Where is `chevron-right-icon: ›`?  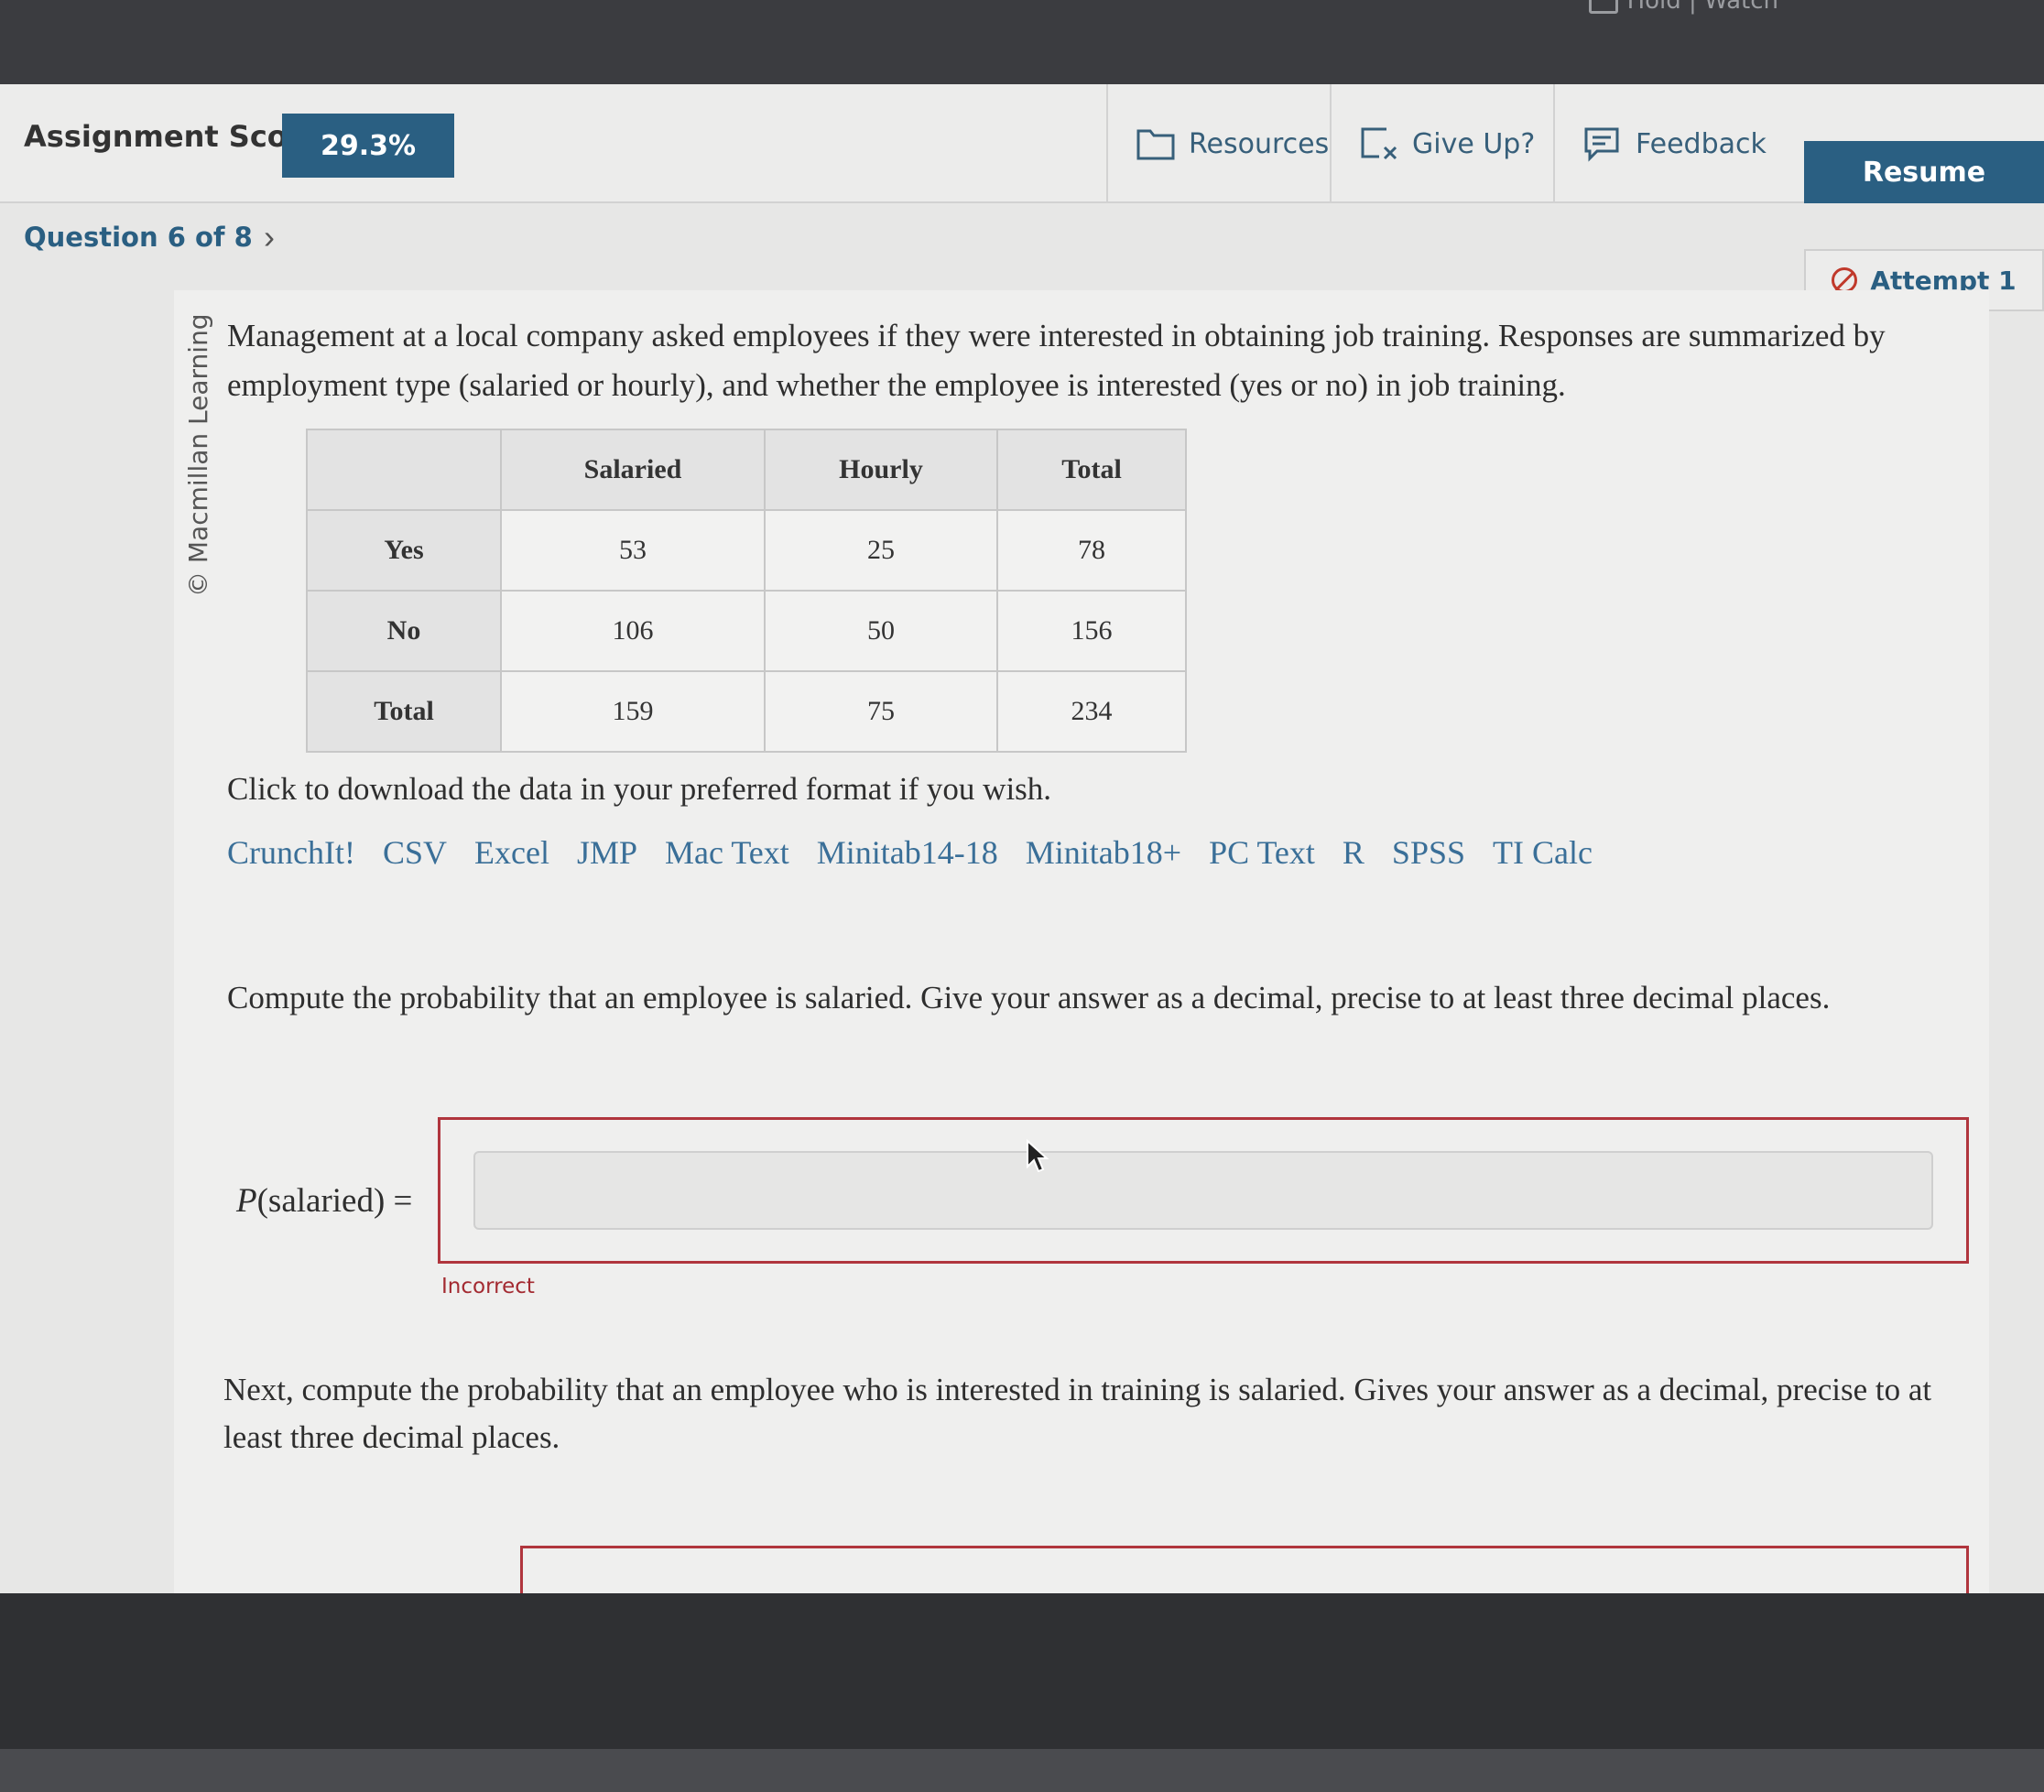
chevron-right-icon: › is located at coordinates (270, 237).